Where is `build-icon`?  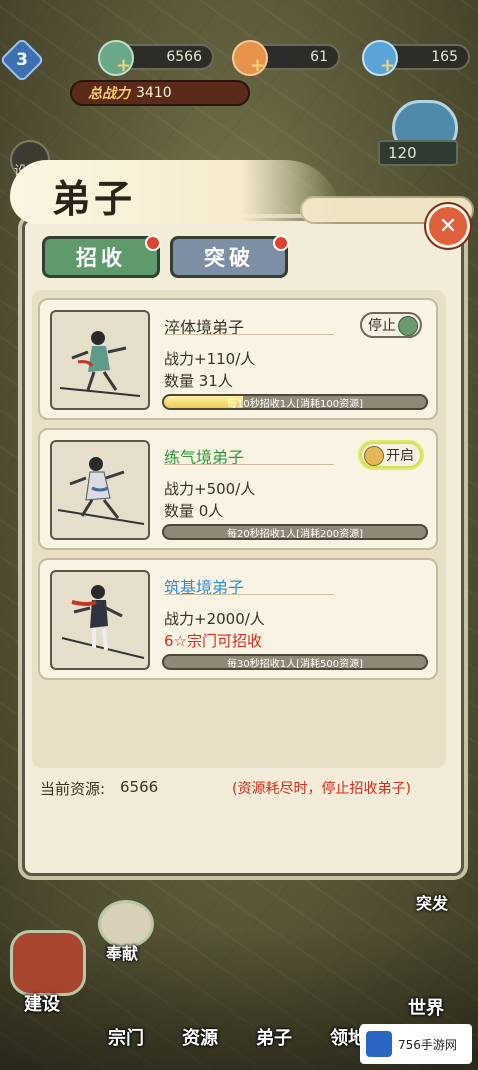
build-icon is located at coordinates (48, 963).